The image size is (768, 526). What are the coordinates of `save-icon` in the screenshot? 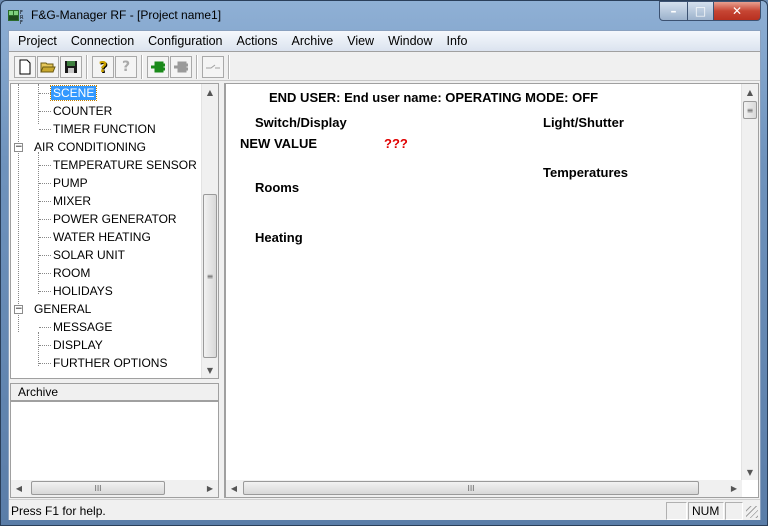 It's located at (71, 67).